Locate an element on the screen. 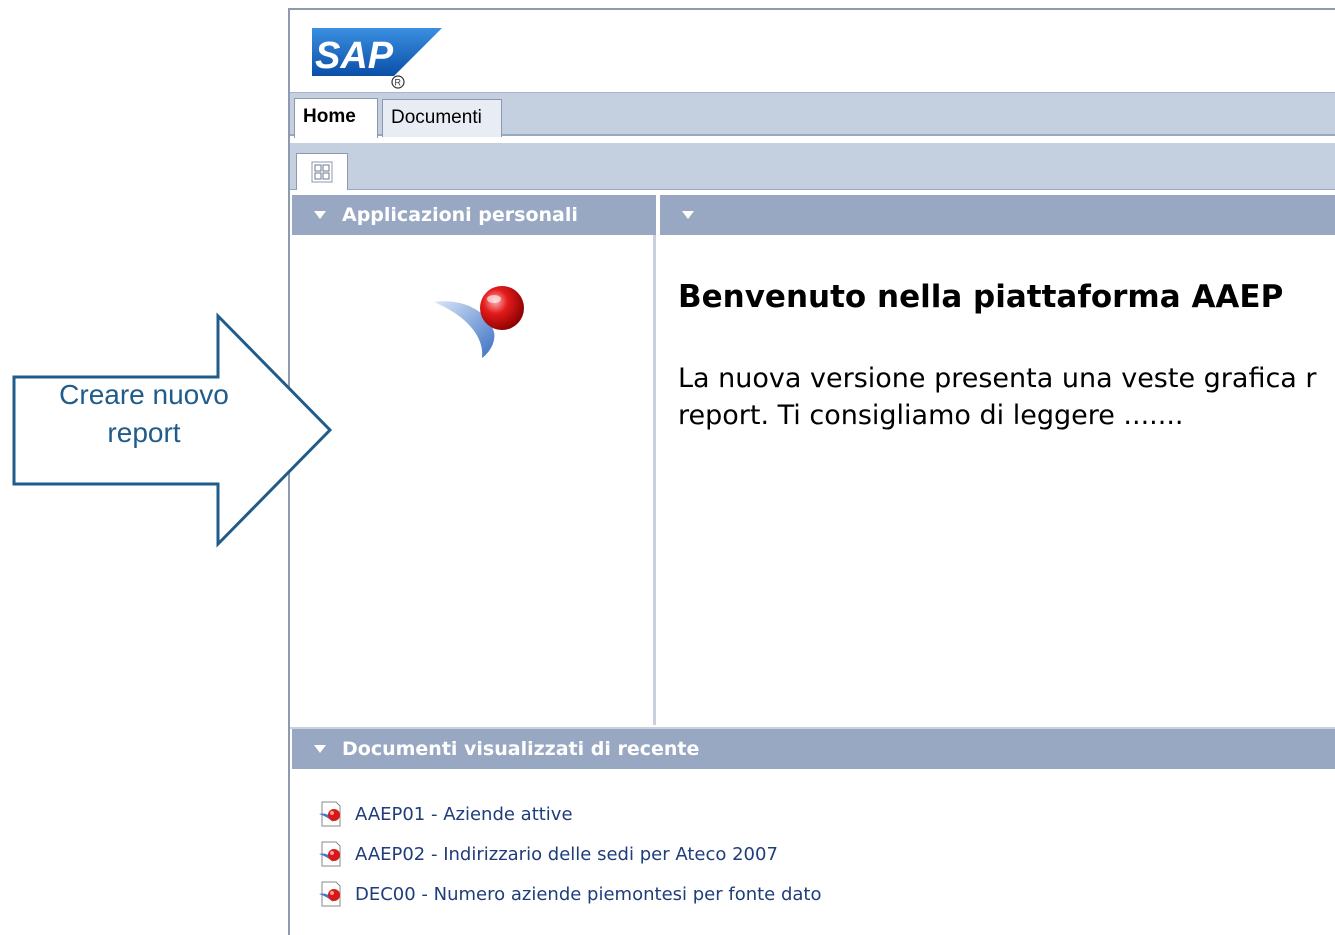  panel-header-applicazioni: Applicazioni personali is located at coordinates (474, 215).